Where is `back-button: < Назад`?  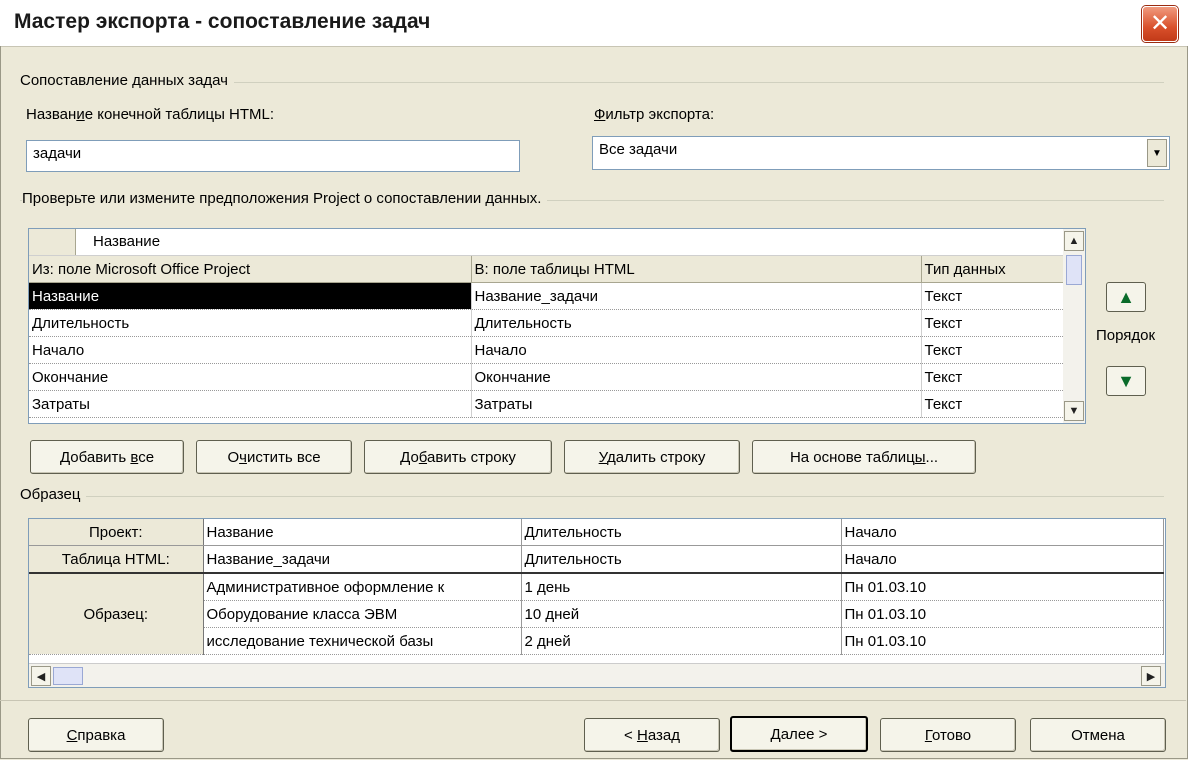 back-button: < Назад is located at coordinates (652, 735).